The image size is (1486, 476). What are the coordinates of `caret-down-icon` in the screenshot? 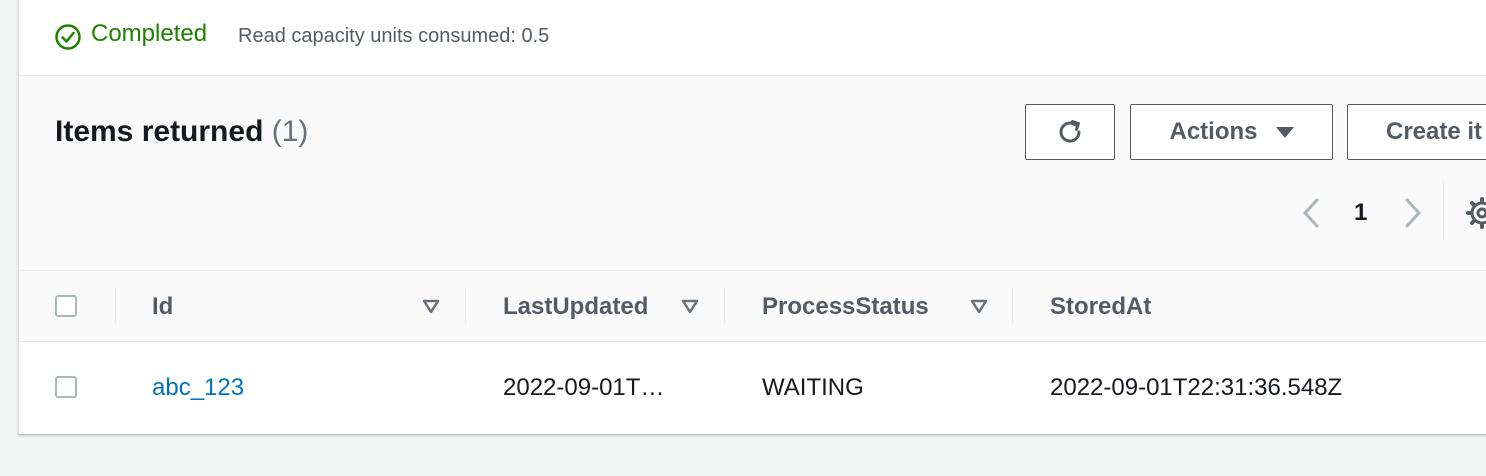 It's located at (1284, 132).